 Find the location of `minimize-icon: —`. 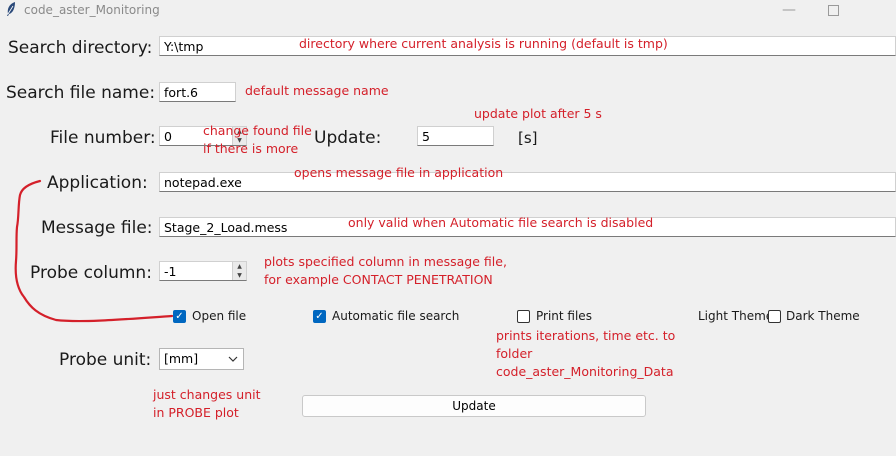

minimize-icon: — is located at coordinates (789, 10).